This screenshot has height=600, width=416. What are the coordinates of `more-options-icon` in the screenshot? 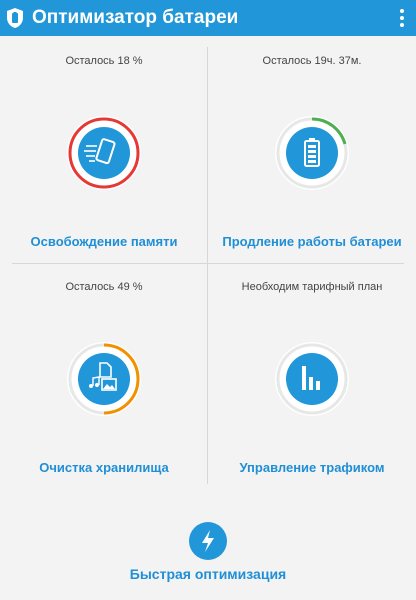 It's located at (402, 18).